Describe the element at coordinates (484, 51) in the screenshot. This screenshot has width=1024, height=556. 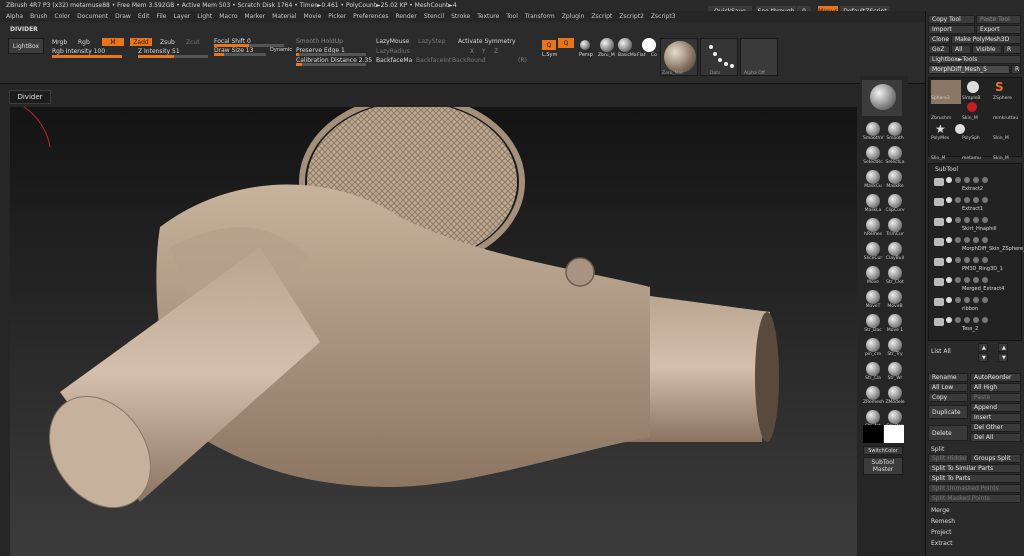
I see `y-axis-button: Y` at that location.